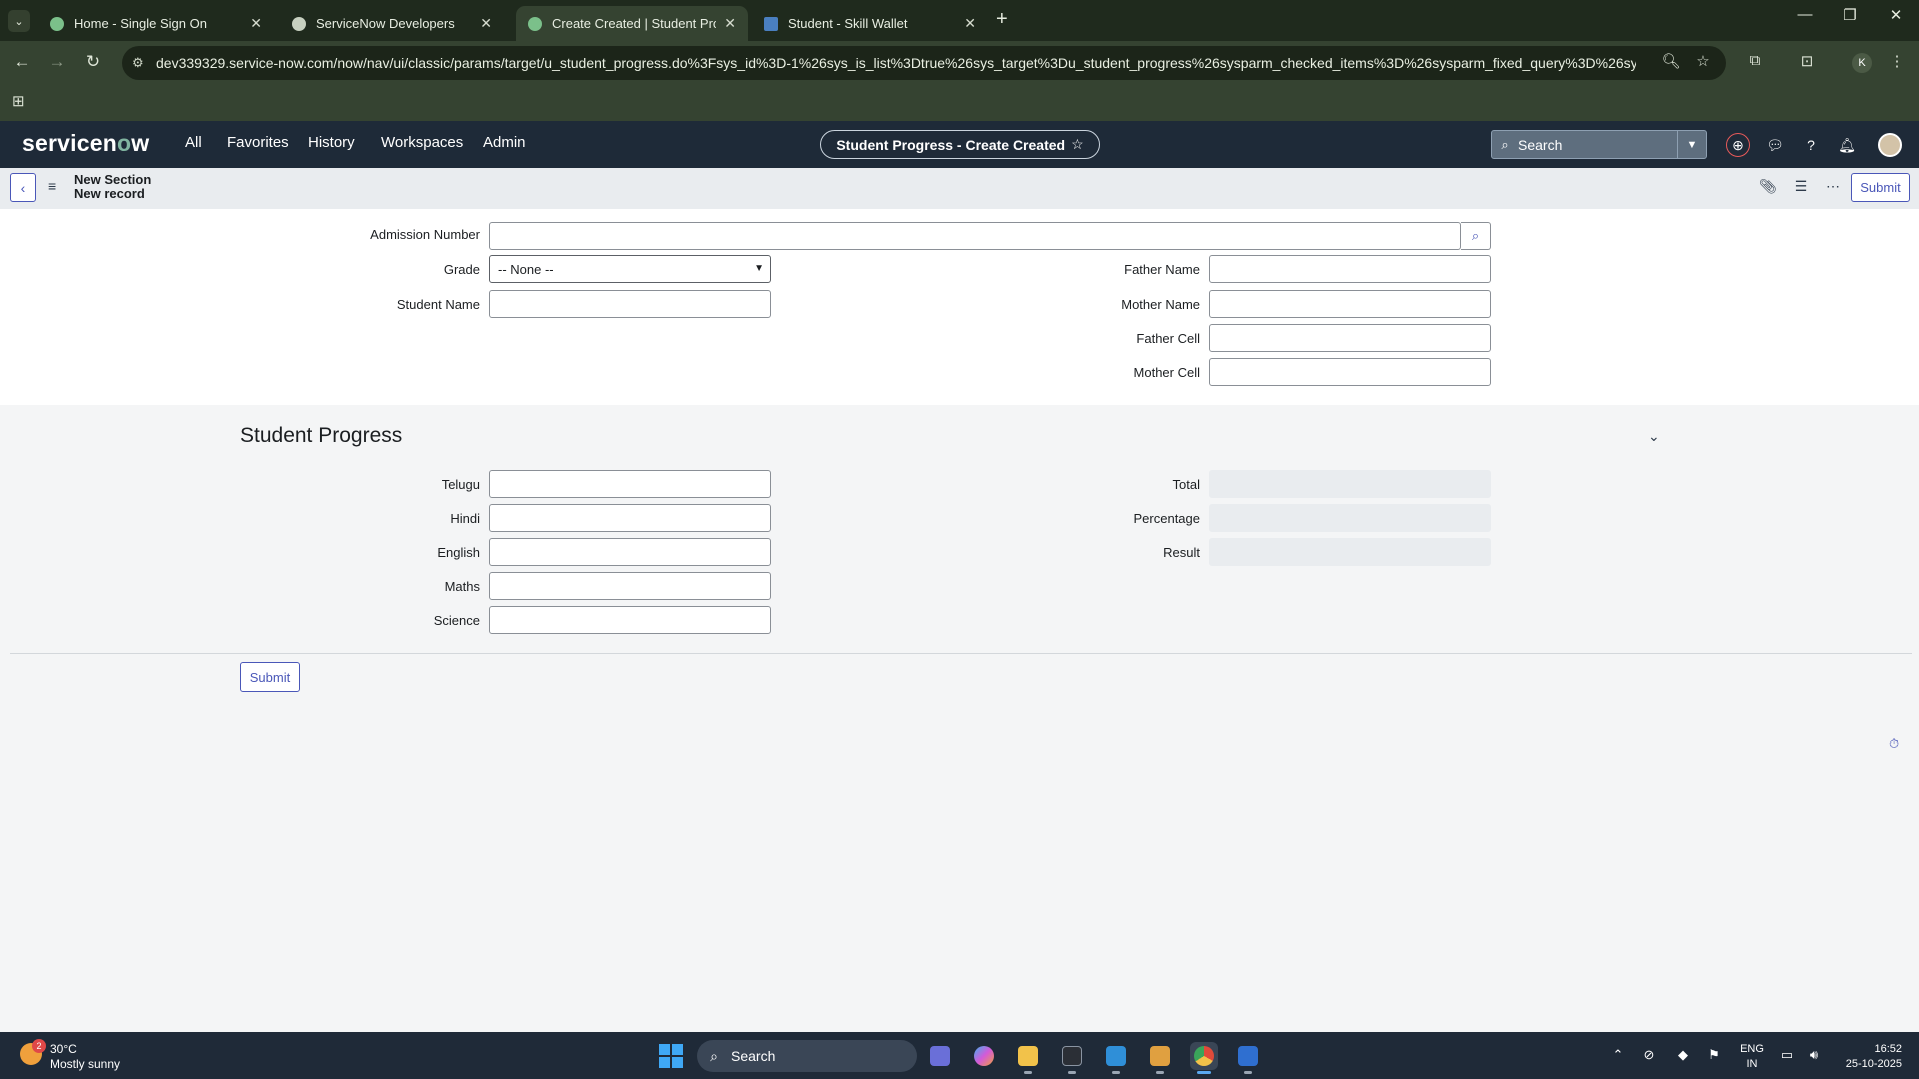 The height and width of the screenshot is (1079, 1919). What do you see at coordinates (1691, 144) in the screenshot?
I see `search-scope-dropdown-icon: ▼` at bounding box center [1691, 144].